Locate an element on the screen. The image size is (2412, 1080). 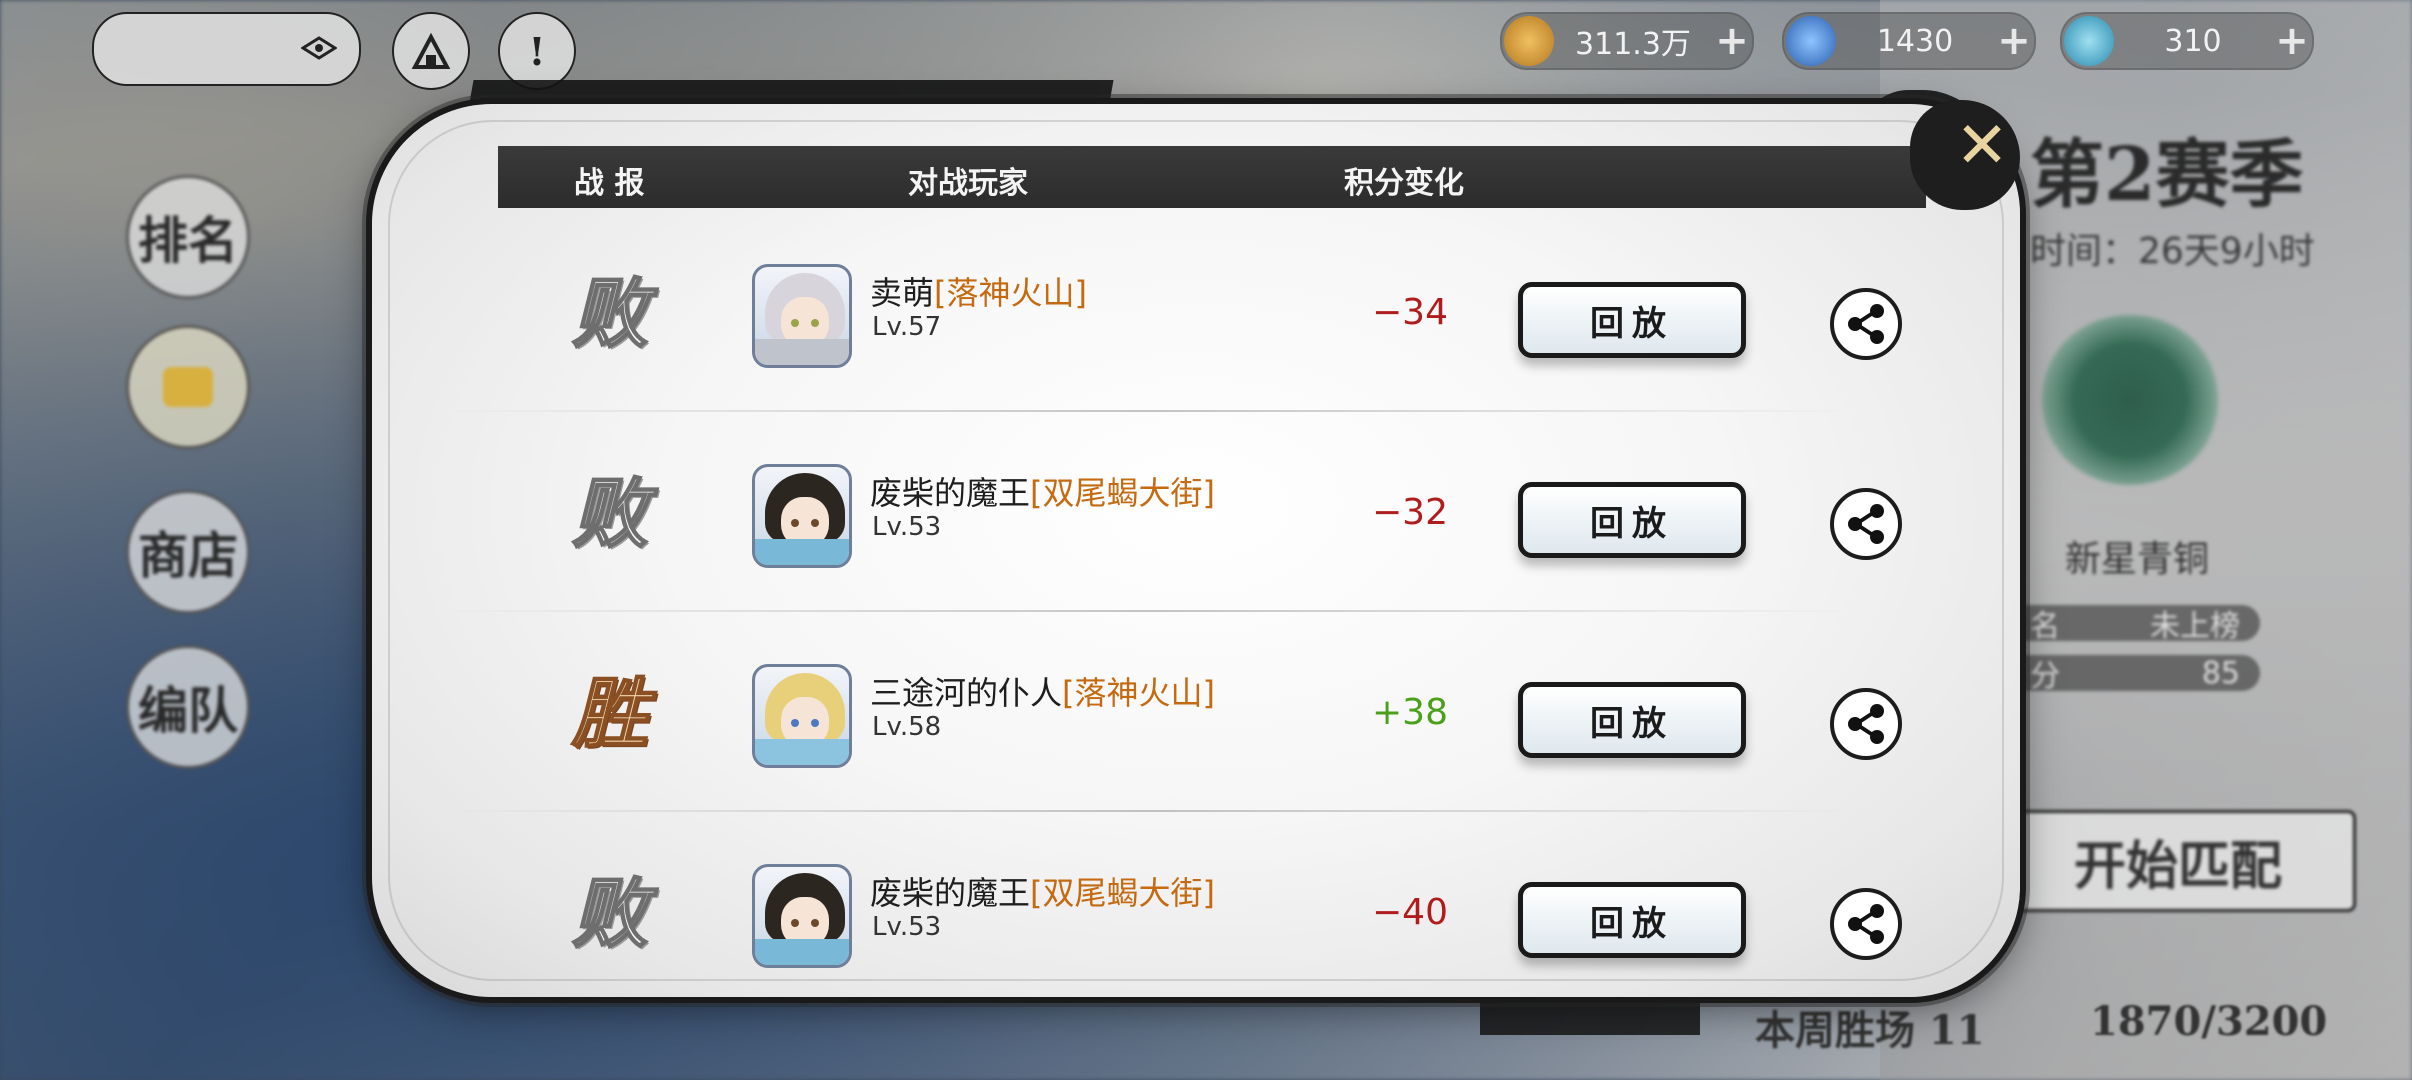
gold-value: 311.3万 is located at coordinates (1633, 44).